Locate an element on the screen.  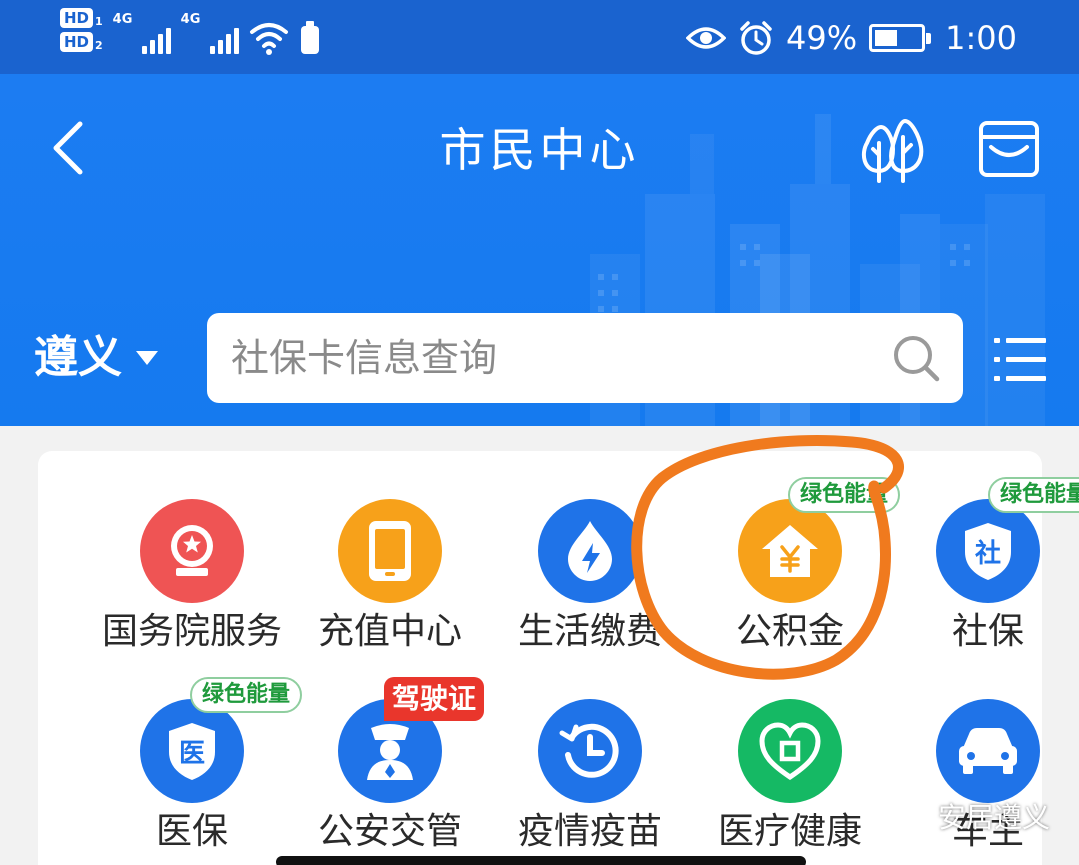
eye-icon is located at coordinates (706, 38).